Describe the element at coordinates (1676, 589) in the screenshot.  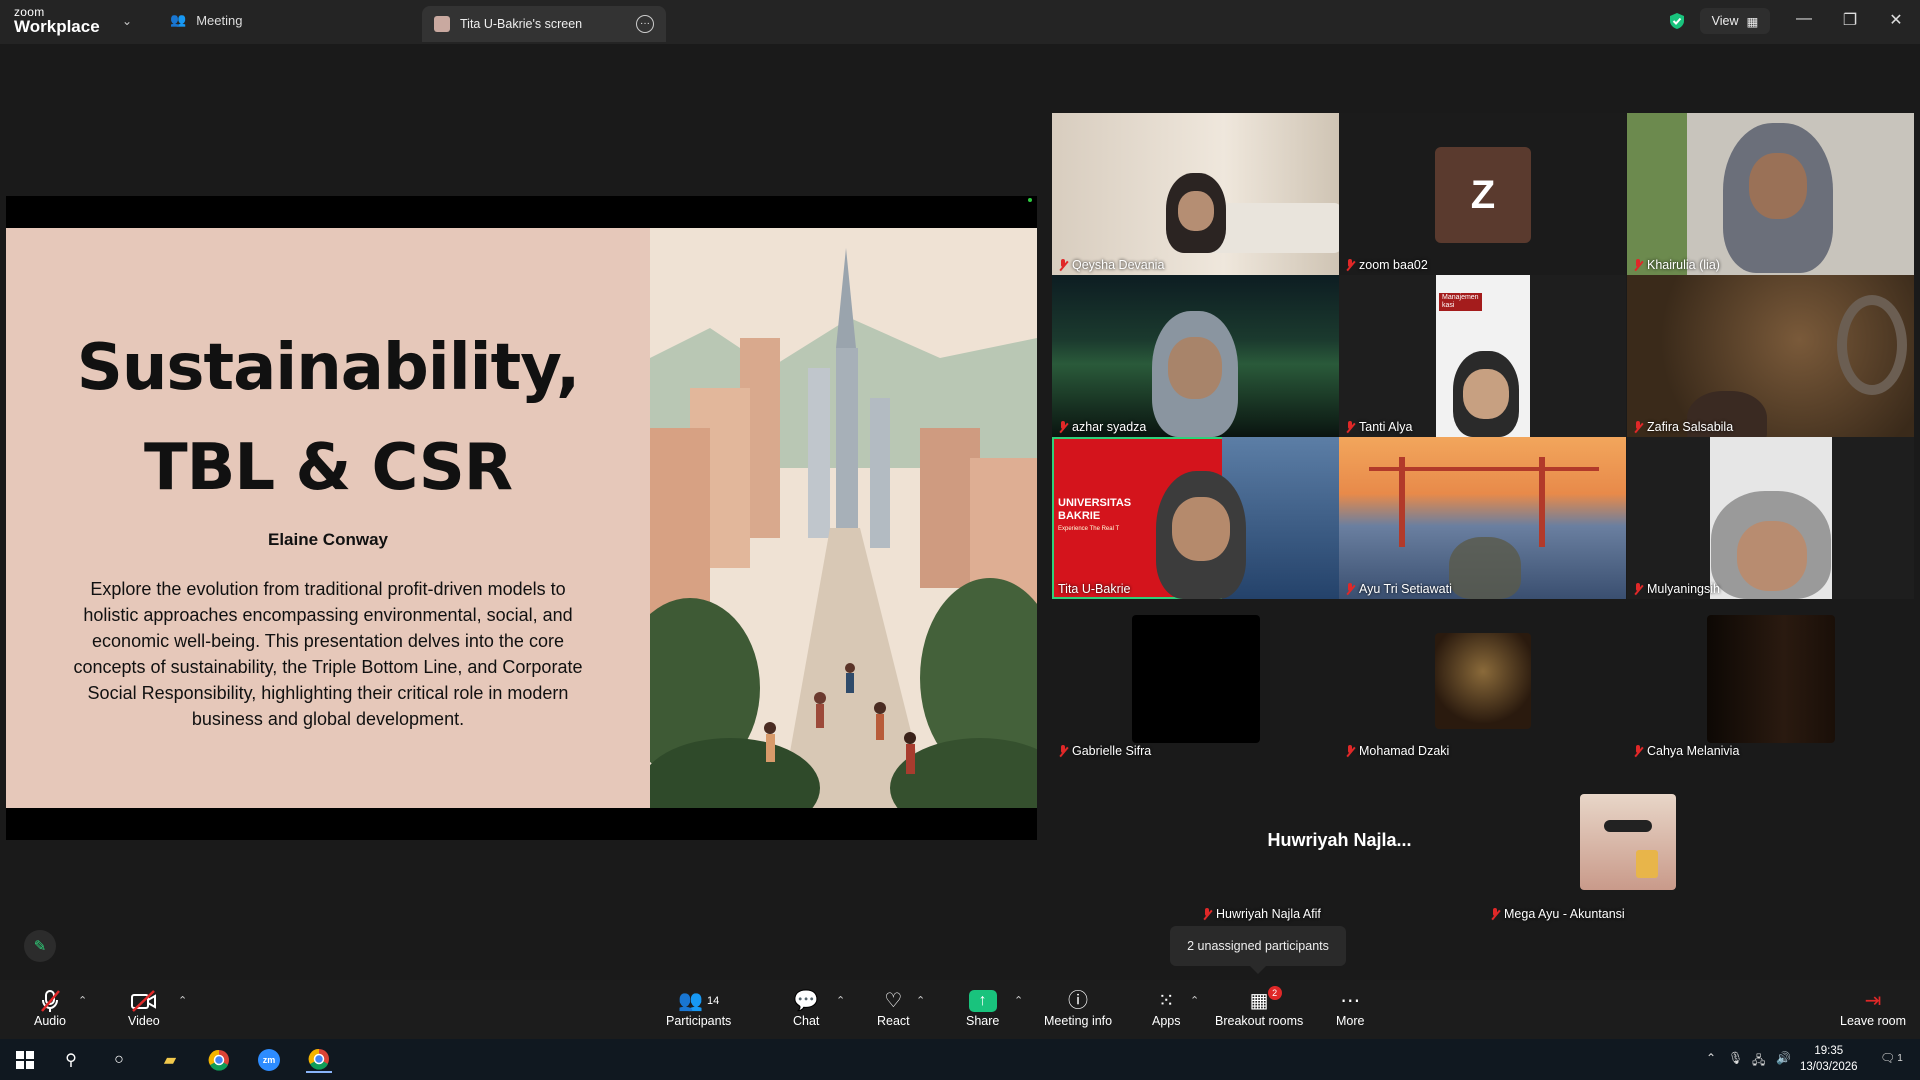
I see `participant-name: Mulyaningsih` at that location.